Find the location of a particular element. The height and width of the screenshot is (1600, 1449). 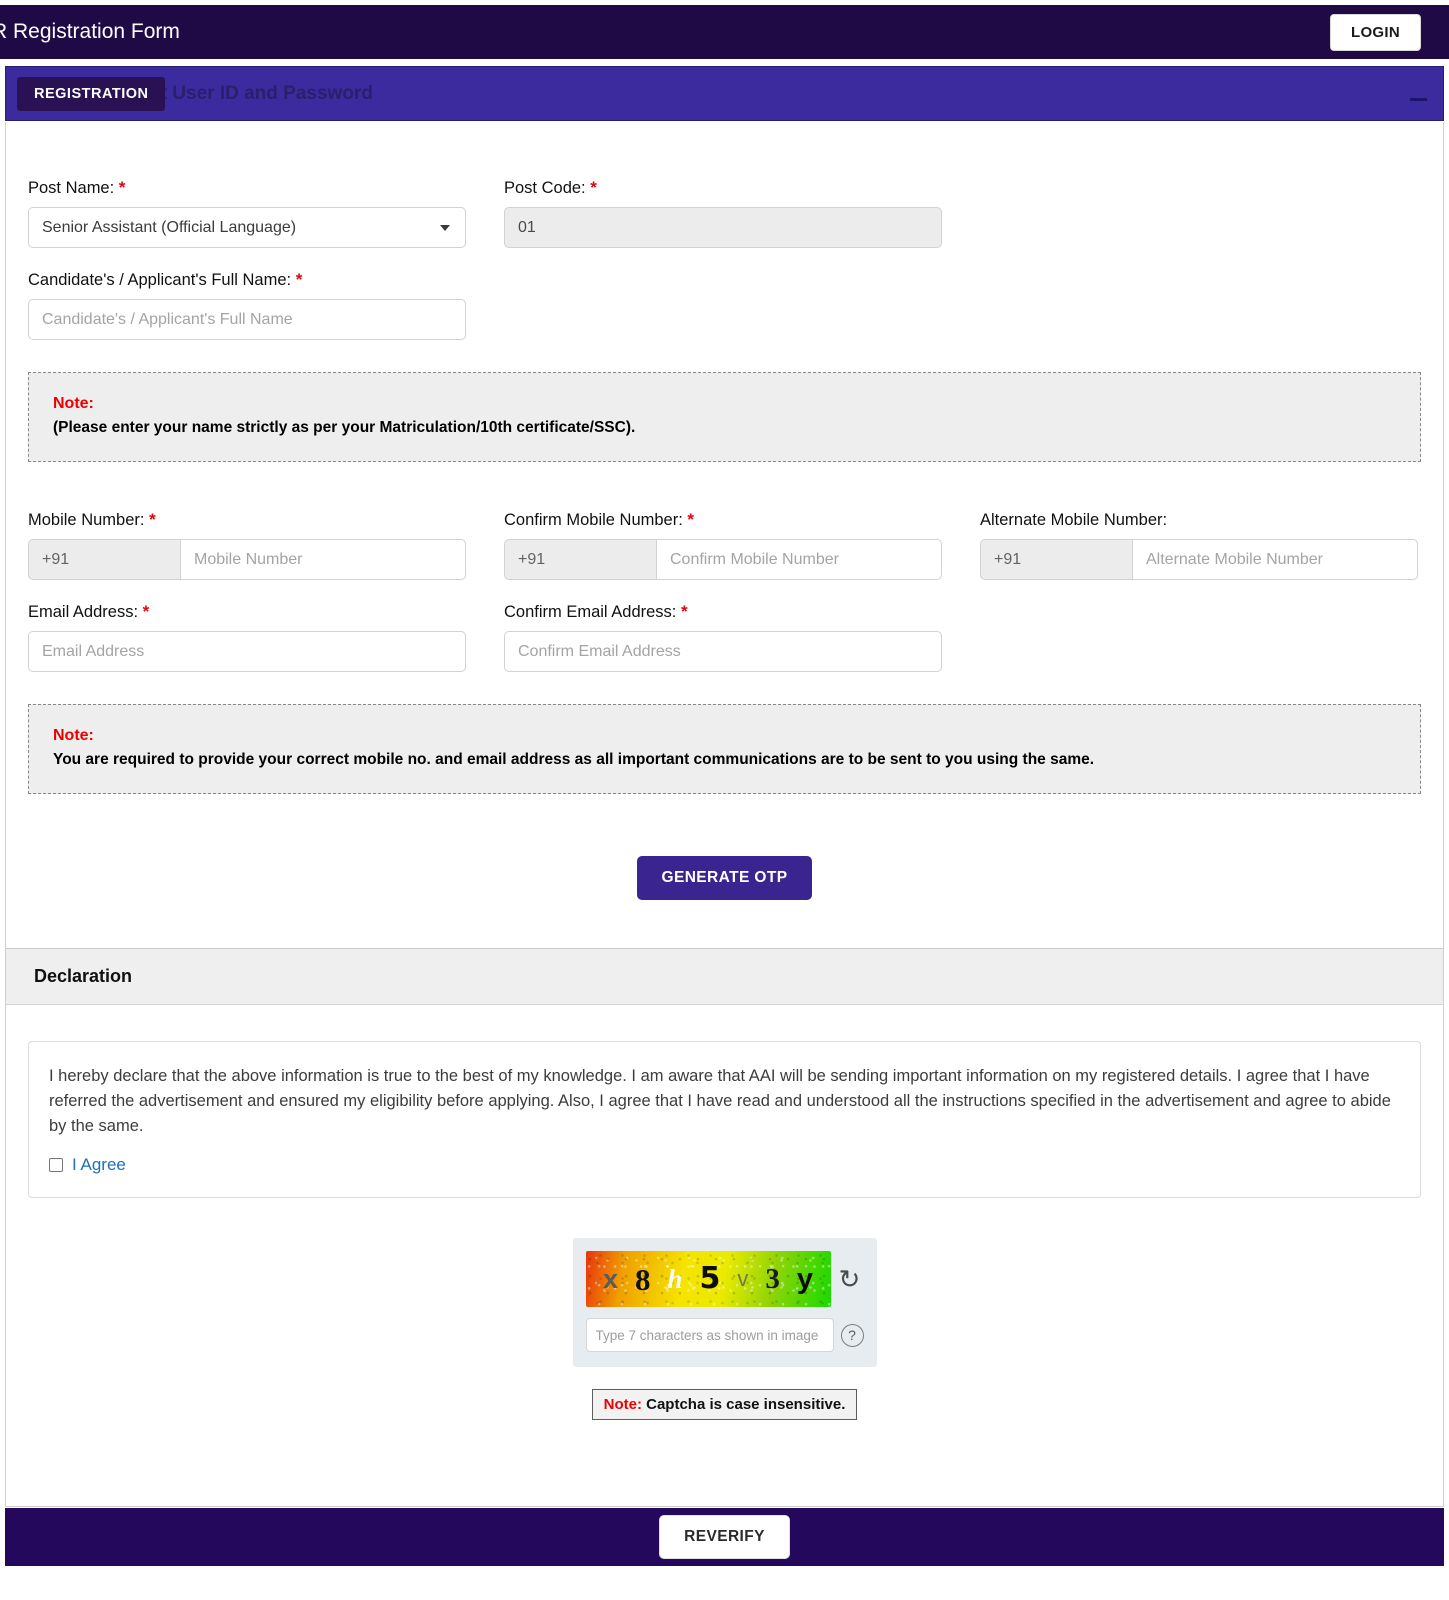

captcha-char: x is located at coordinates (610, 1278).